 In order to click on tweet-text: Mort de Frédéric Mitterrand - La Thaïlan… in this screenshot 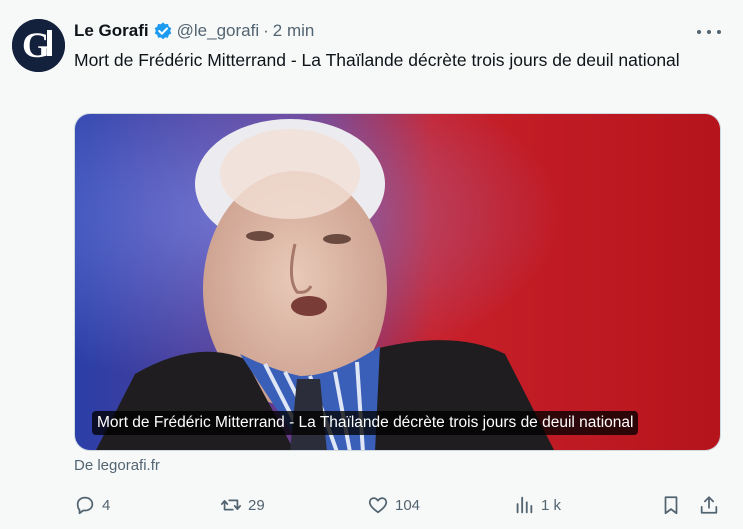, I will do `click(377, 60)`.